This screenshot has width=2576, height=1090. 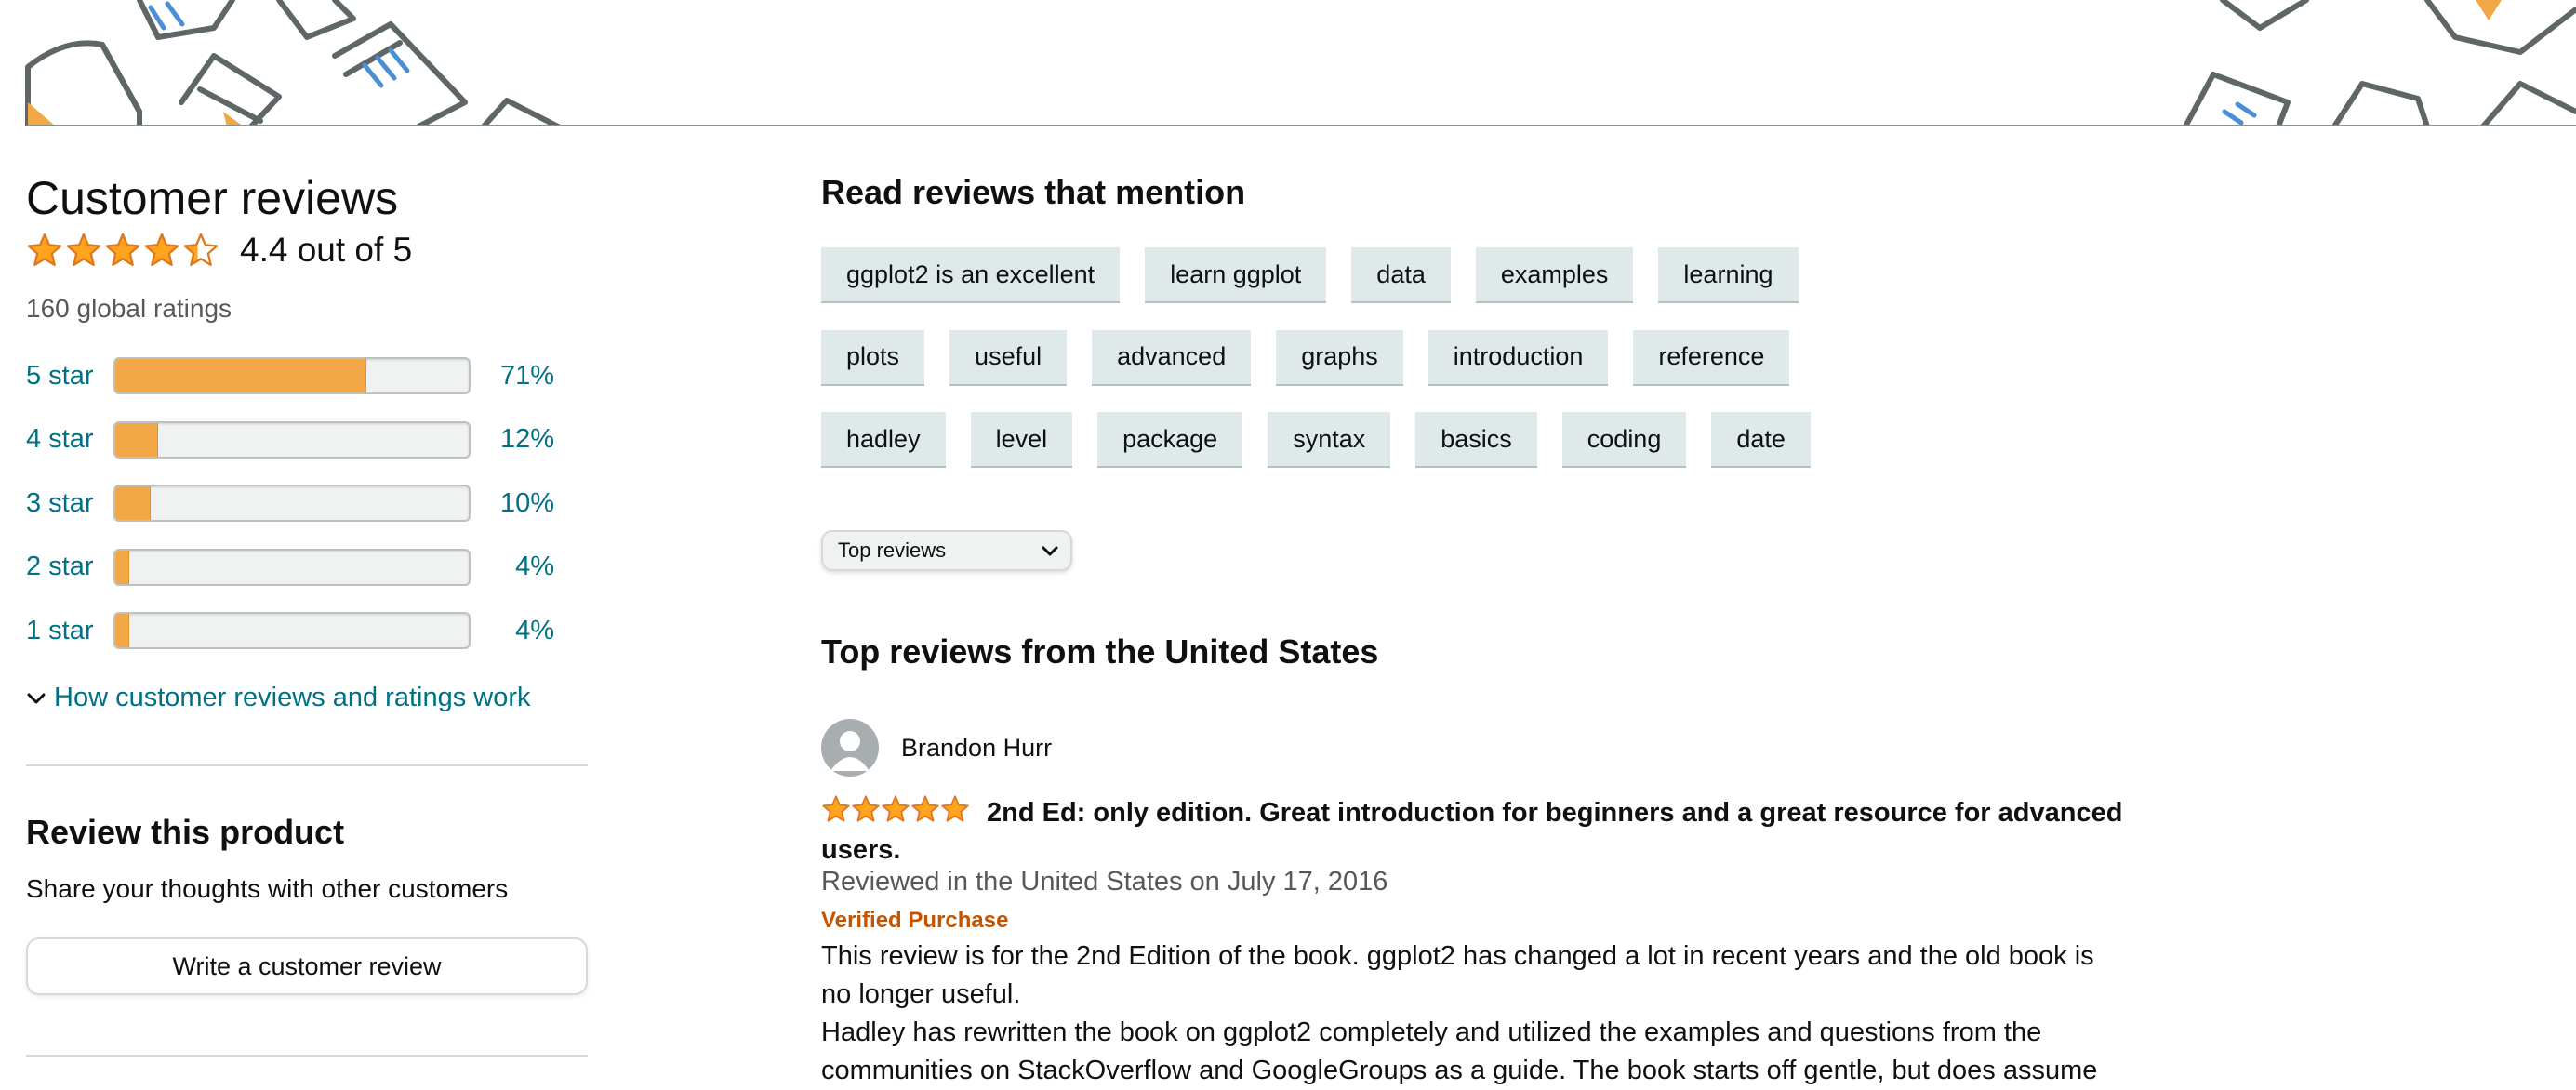 What do you see at coordinates (526, 502) in the screenshot?
I see `histogram-percent: 10%` at bounding box center [526, 502].